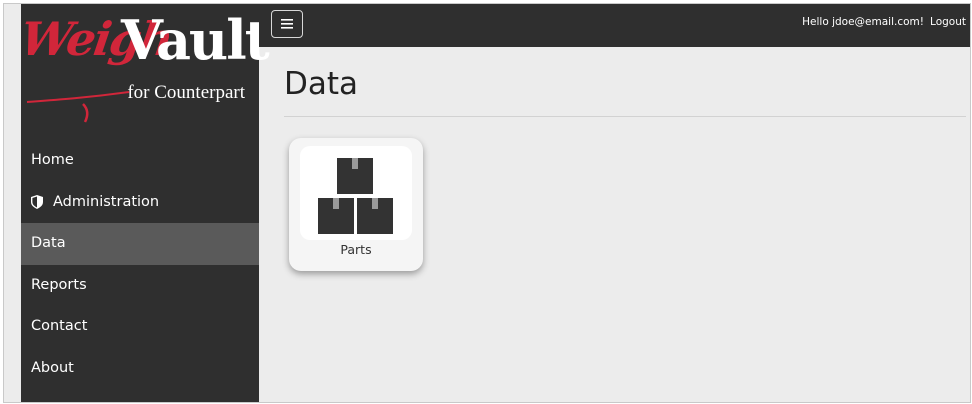  Describe the element at coordinates (195, 40) in the screenshot. I see `logo-vault-text: Vault` at that location.